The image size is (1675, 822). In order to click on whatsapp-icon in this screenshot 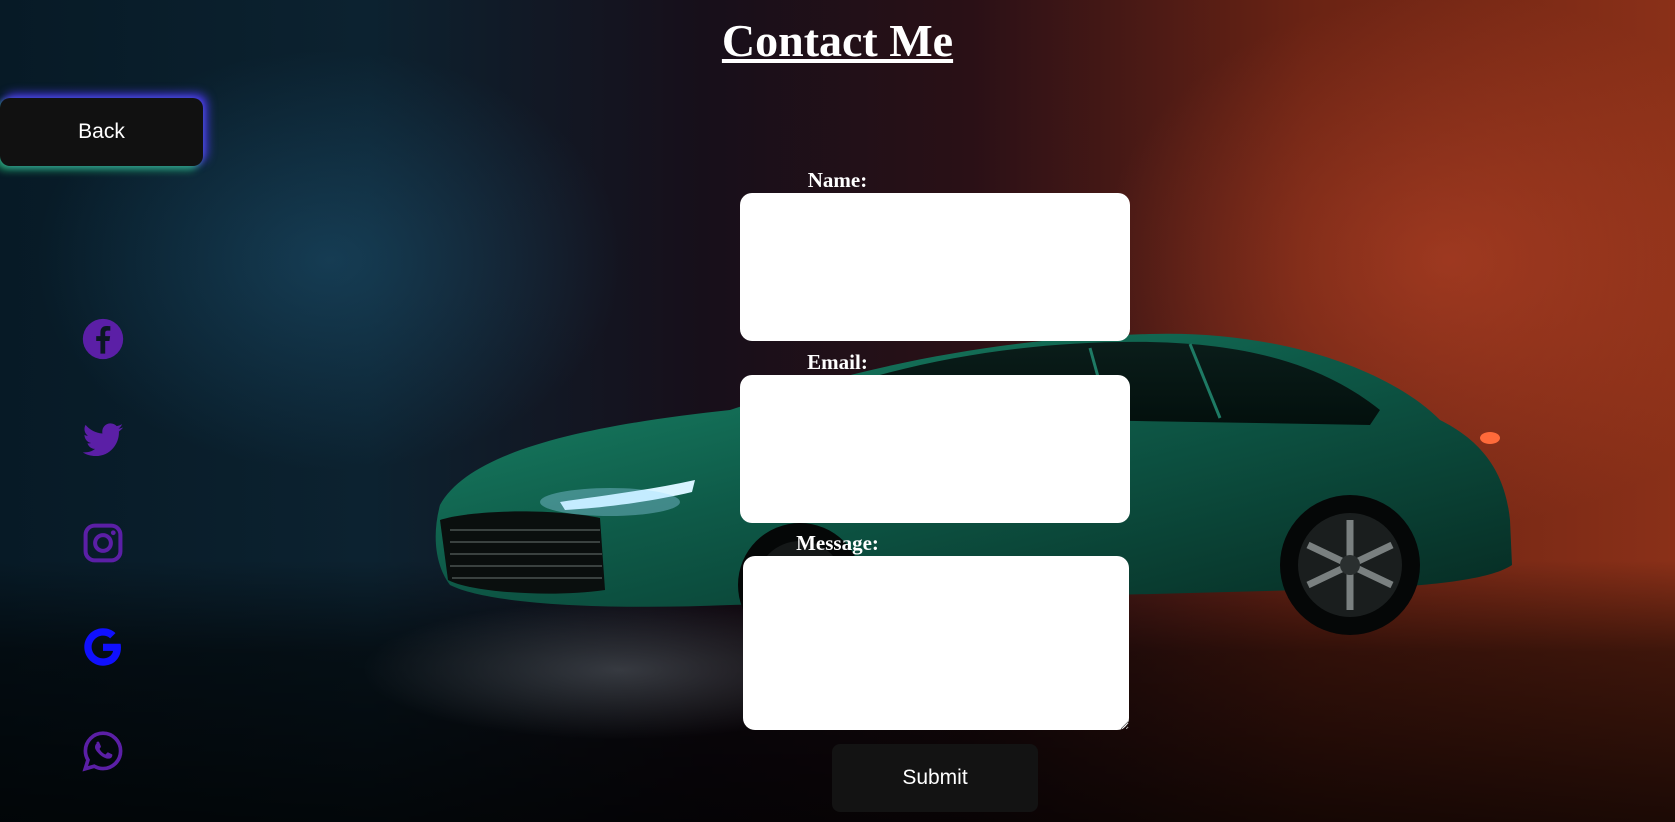, I will do `click(102, 751)`.